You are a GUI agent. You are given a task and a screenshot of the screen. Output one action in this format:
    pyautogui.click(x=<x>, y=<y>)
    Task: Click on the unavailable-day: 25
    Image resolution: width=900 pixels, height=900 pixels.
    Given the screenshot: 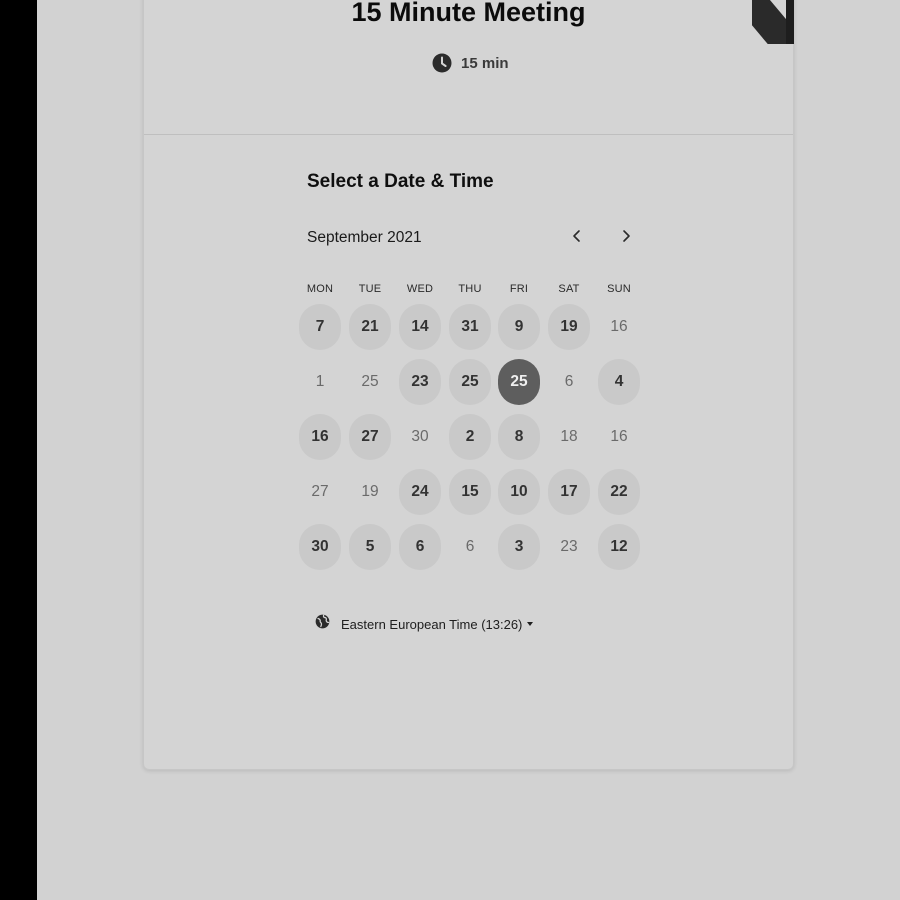 What is the action you would take?
    pyautogui.click(x=370, y=381)
    